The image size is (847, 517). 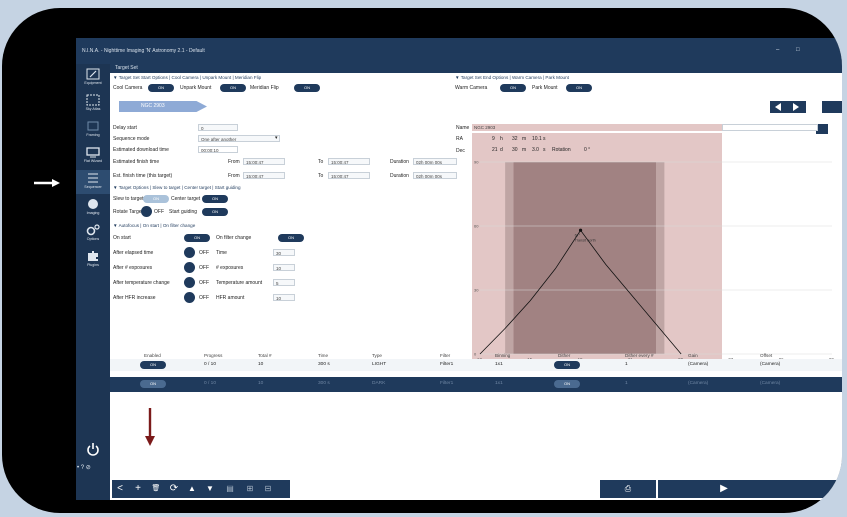 What do you see at coordinates (215, 212) in the screenshot?
I see `start-guiding-toggle: ON` at bounding box center [215, 212].